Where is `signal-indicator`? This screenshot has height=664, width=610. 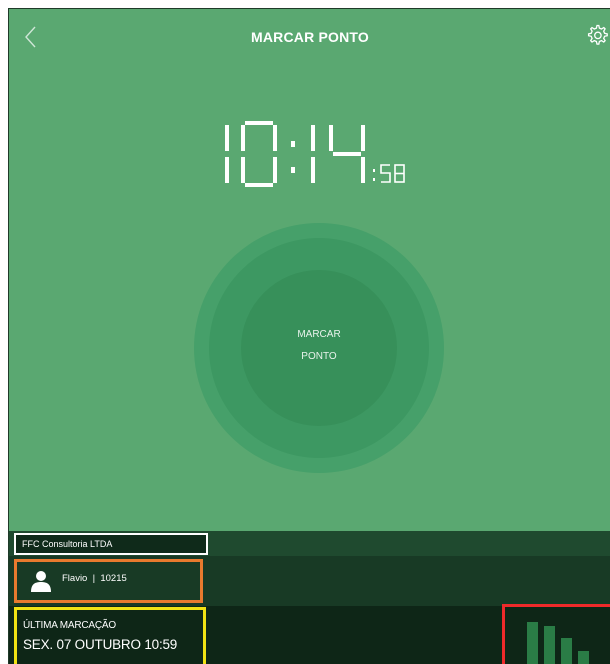
signal-indicator is located at coordinates (556, 634).